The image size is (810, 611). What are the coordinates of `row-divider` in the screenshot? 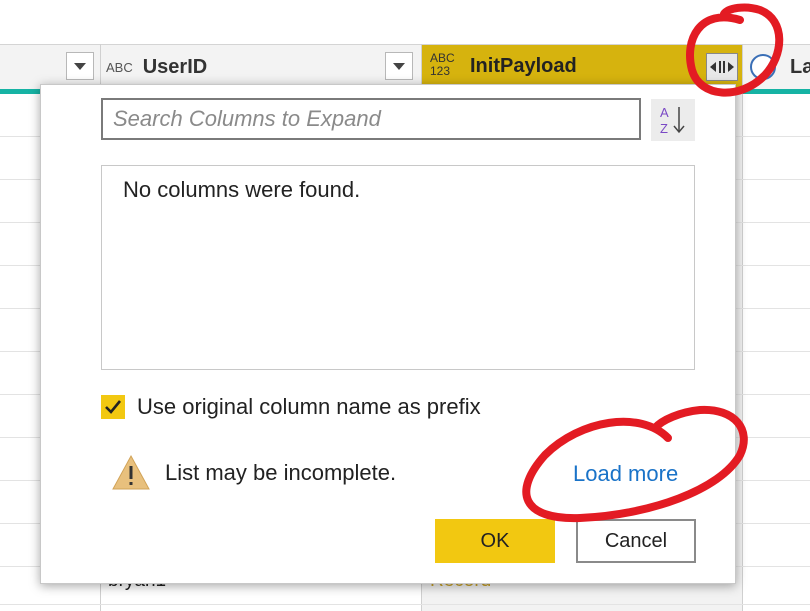 It's located at (405, 604).